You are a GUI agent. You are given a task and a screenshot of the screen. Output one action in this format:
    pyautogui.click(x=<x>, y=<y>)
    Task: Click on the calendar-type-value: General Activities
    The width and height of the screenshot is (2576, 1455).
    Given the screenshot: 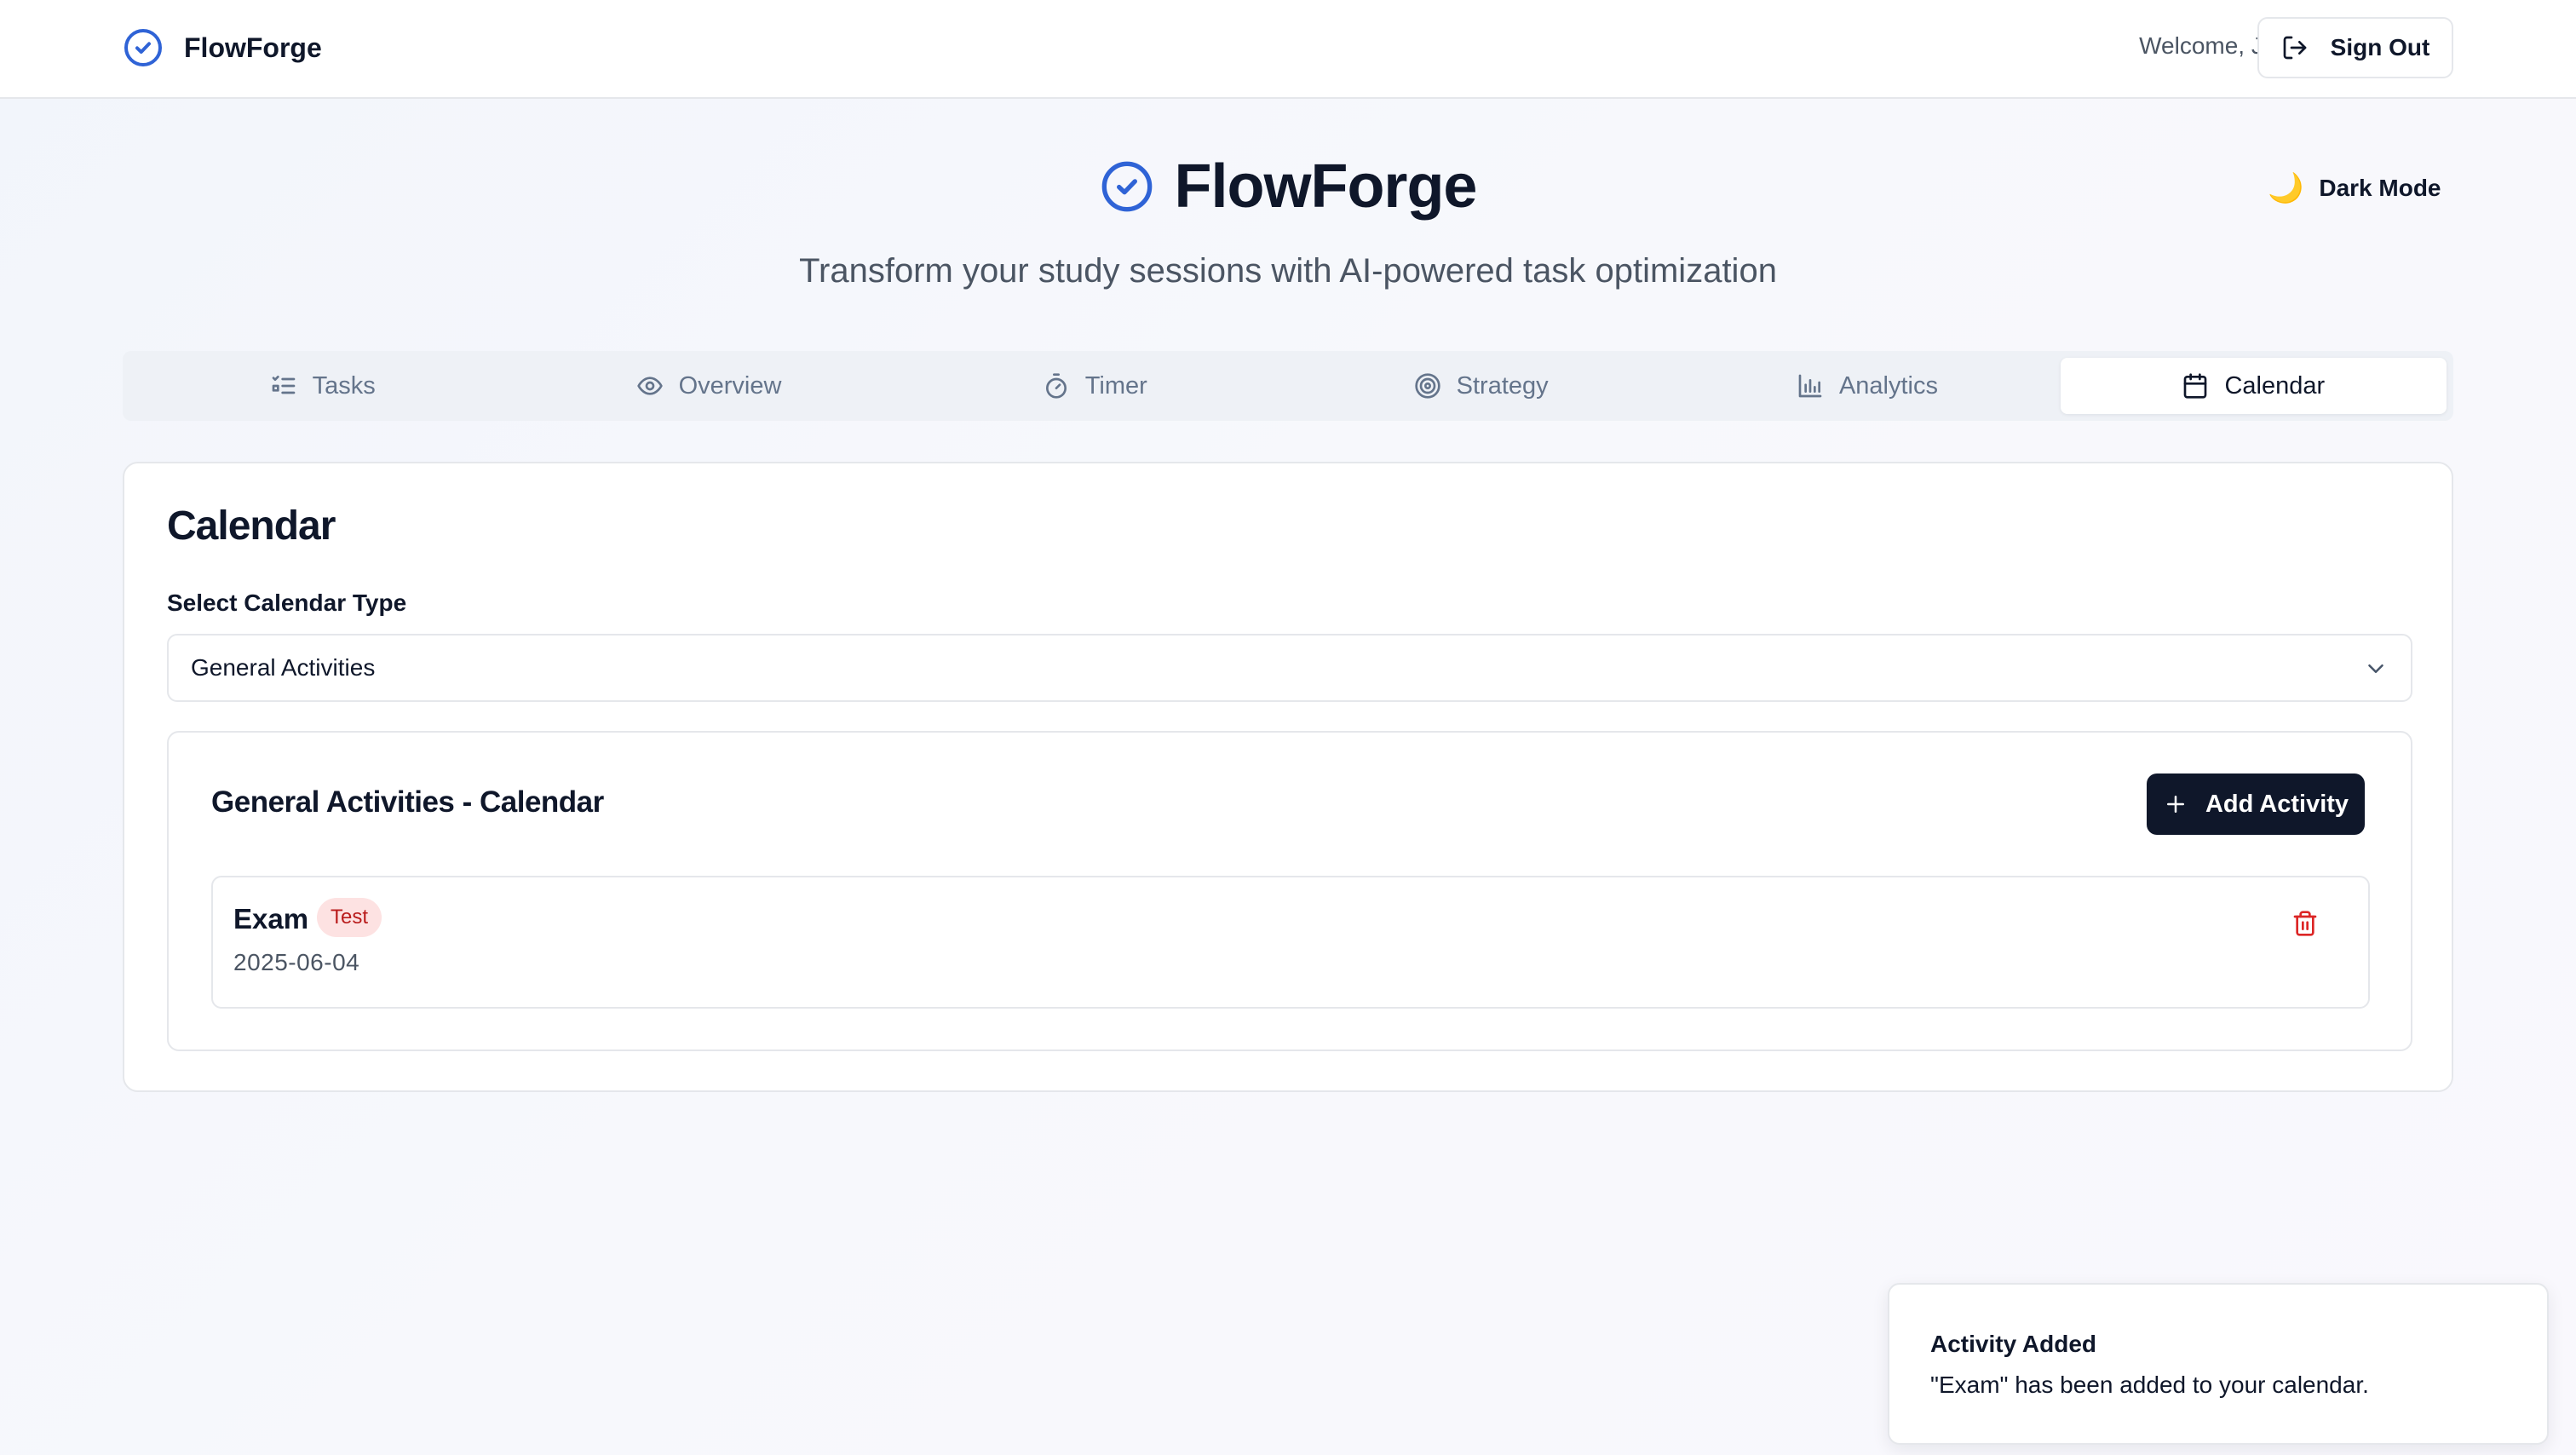 What is the action you would take?
    pyautogui.click(x=284, y=668)
    